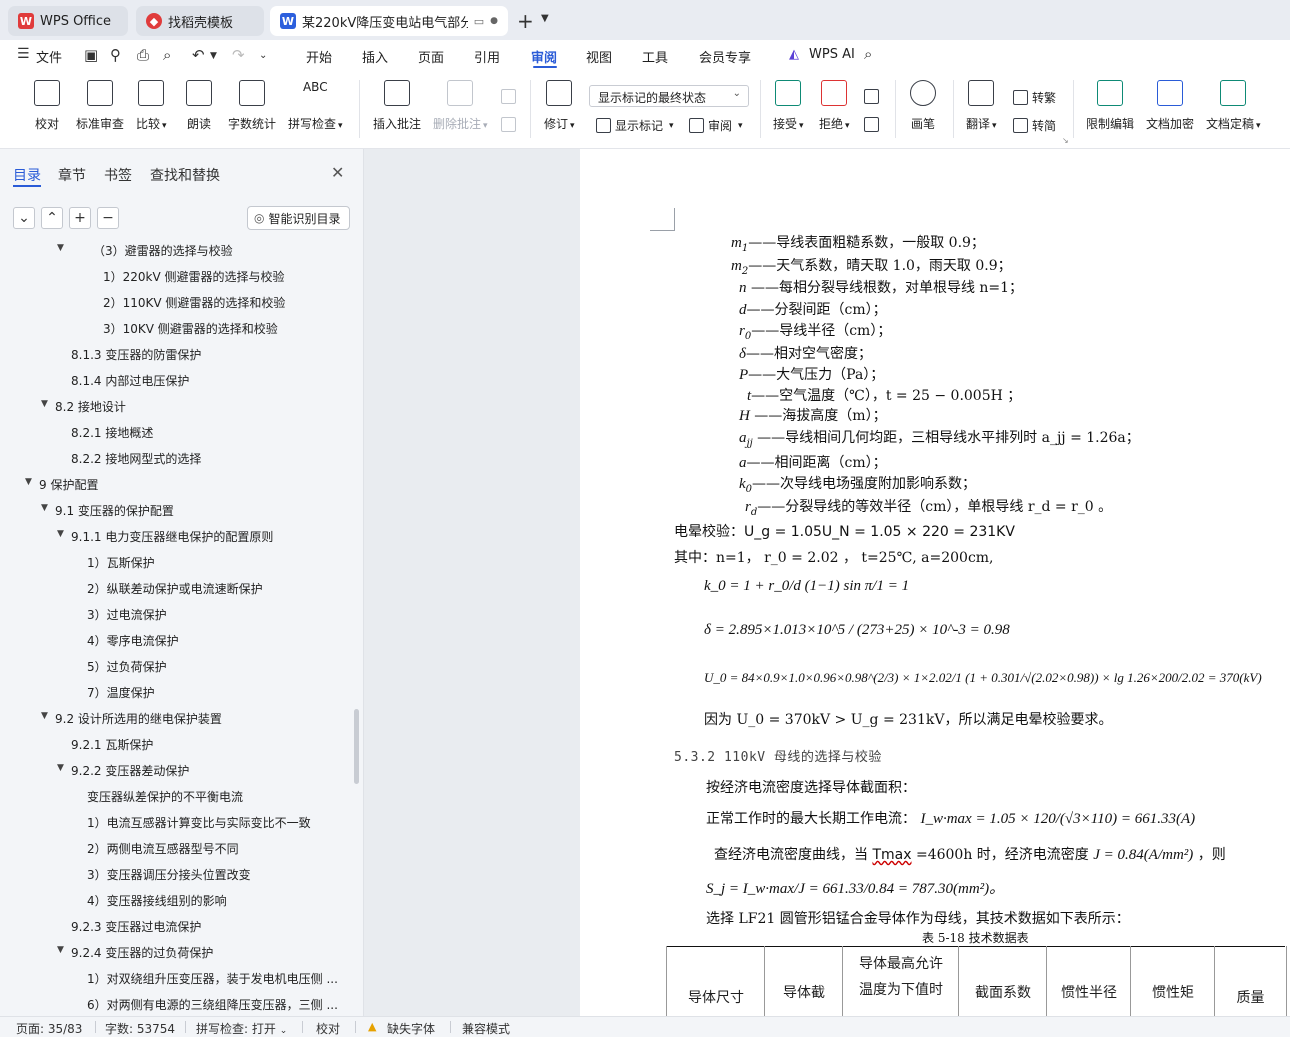 The height and width of the screenshot is (1037, 1290). I want to click on spellcheck-indicator: 拼写检查: 打开 ⌄, so click(241, 1028).